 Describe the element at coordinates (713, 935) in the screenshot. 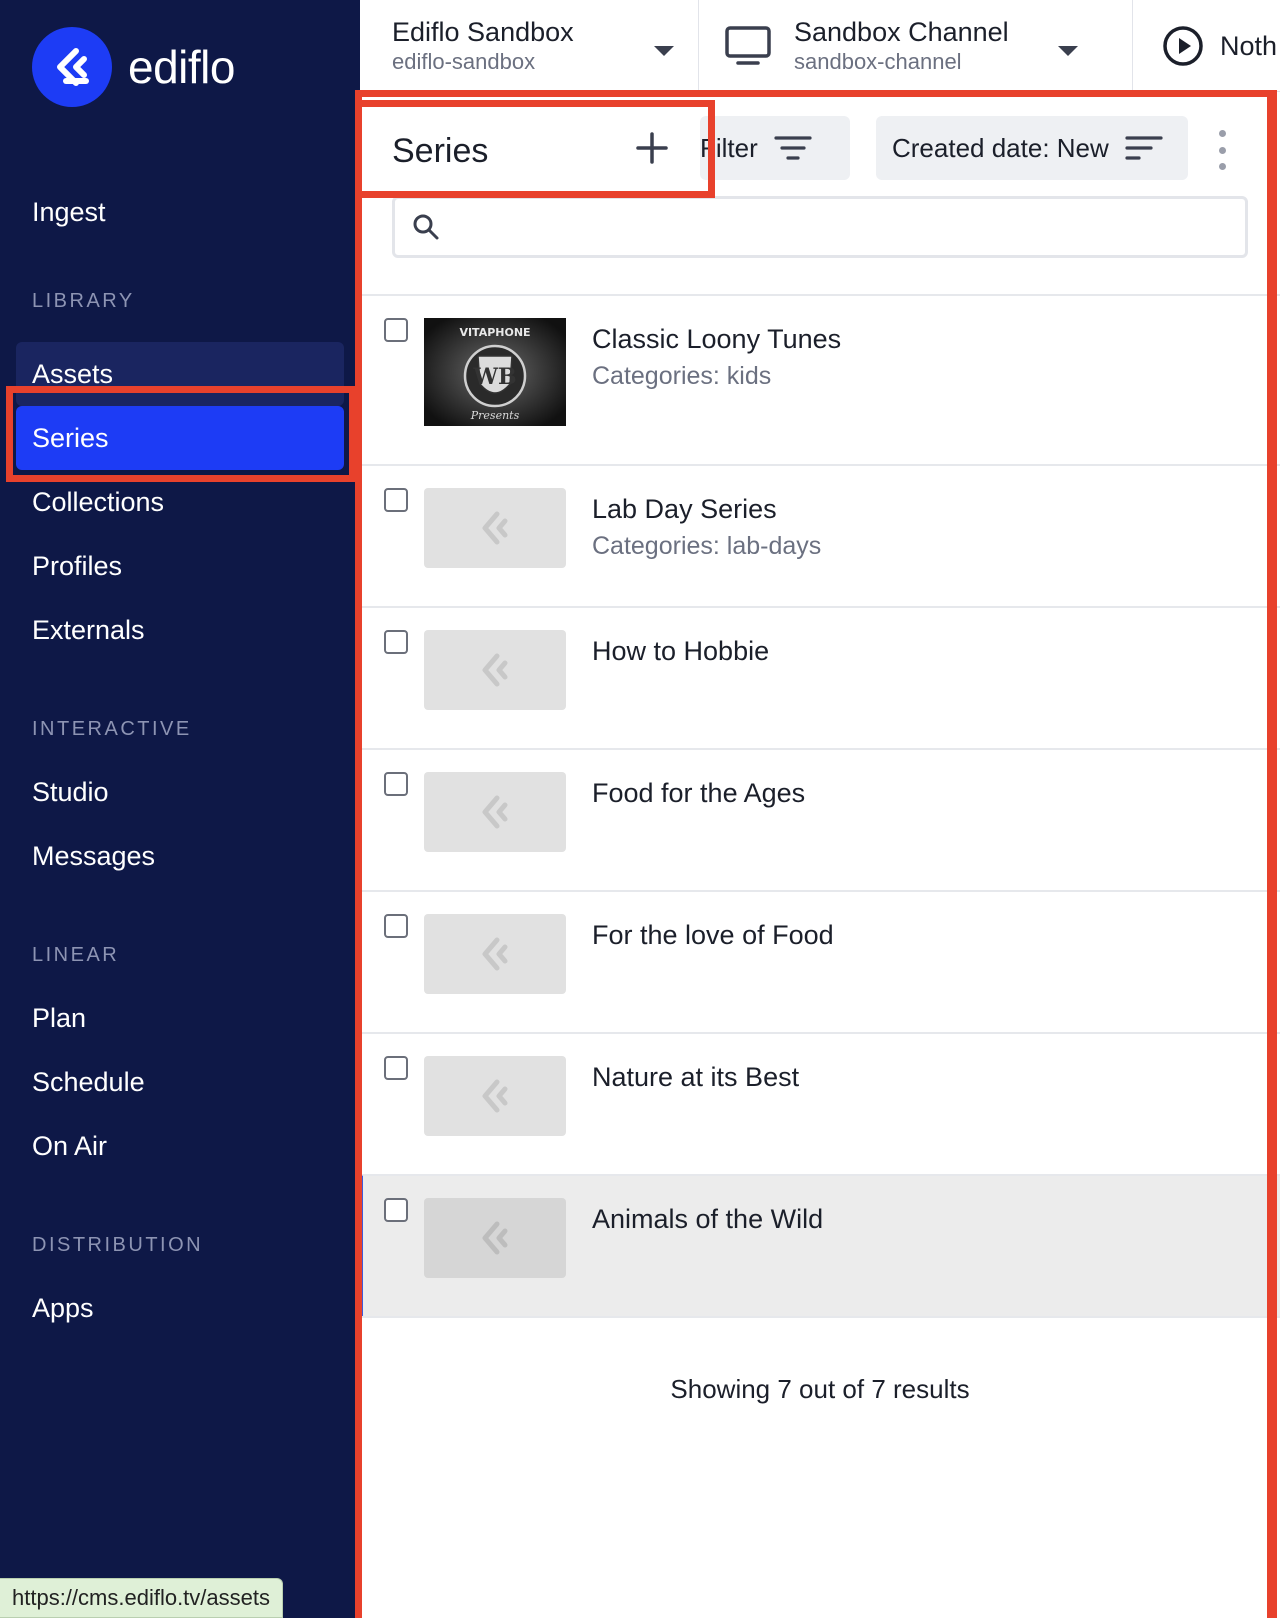

I see `series-title: For the love of Food` at that location.